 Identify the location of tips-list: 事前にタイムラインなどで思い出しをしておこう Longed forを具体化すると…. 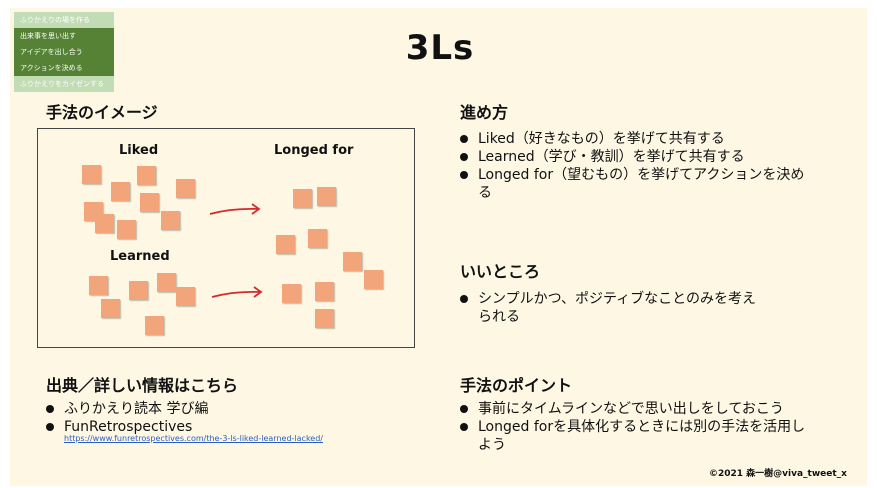
(653, 427).